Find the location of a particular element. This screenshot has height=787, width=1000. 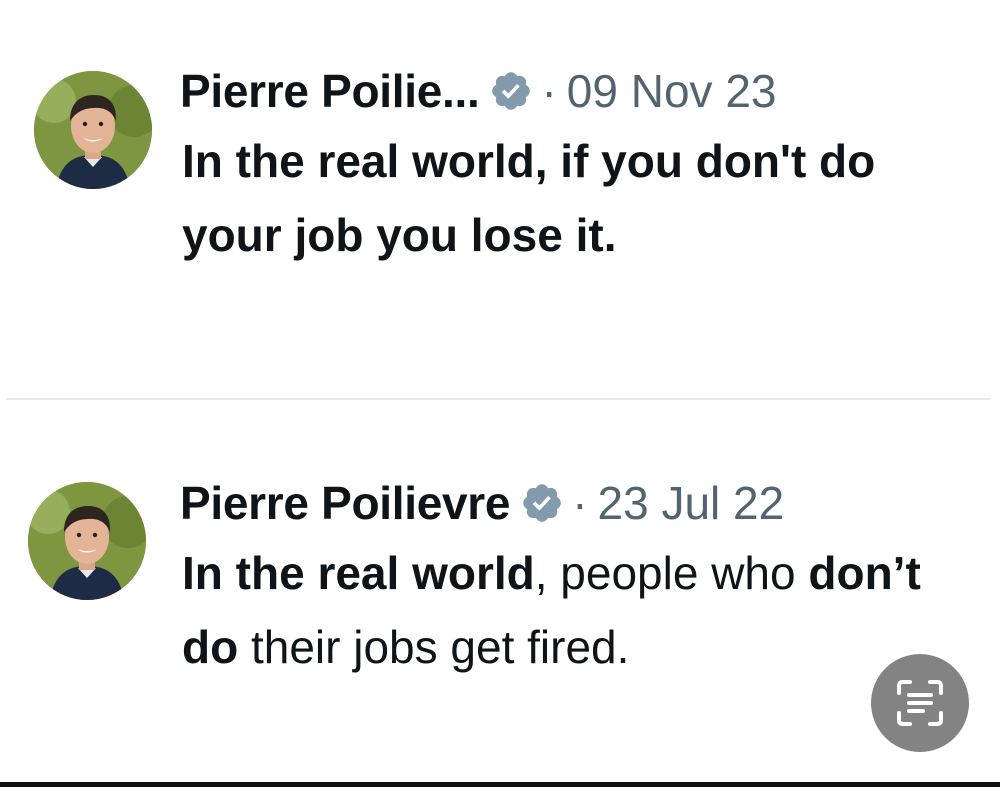

tweet-text-segment: , people who is located at coordinates (671, 573).